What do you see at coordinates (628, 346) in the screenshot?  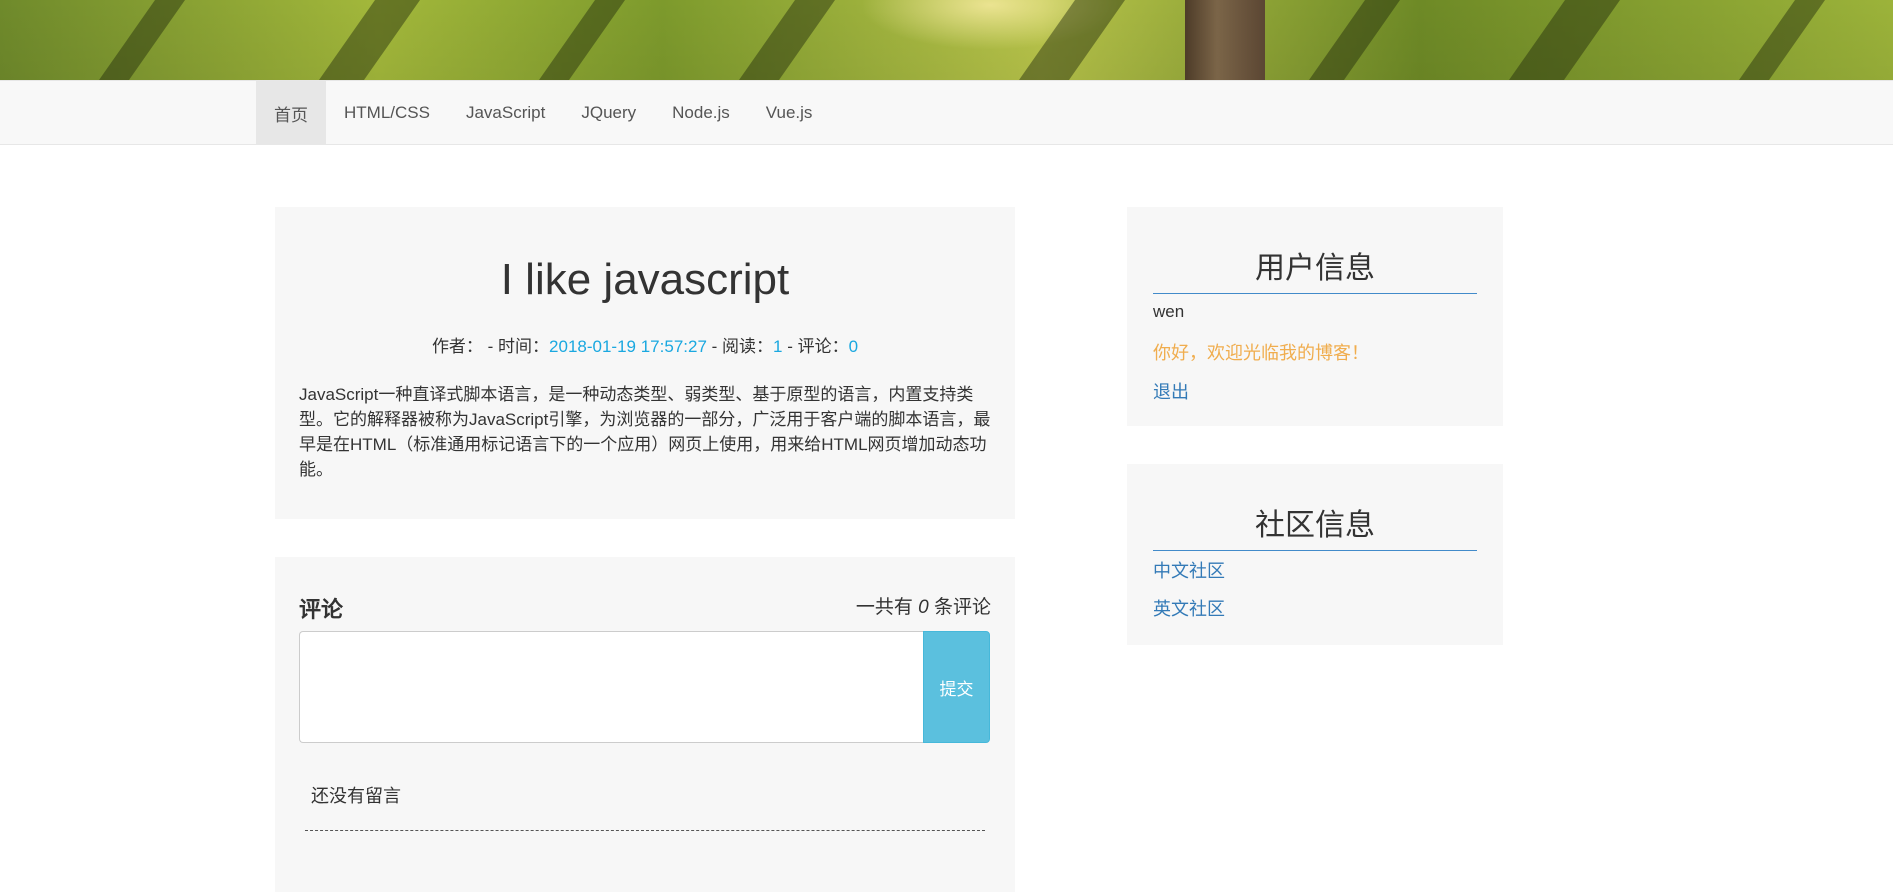 I see `post-time: 2018-01-19 17:57:27` at bounding box center [628, 346].